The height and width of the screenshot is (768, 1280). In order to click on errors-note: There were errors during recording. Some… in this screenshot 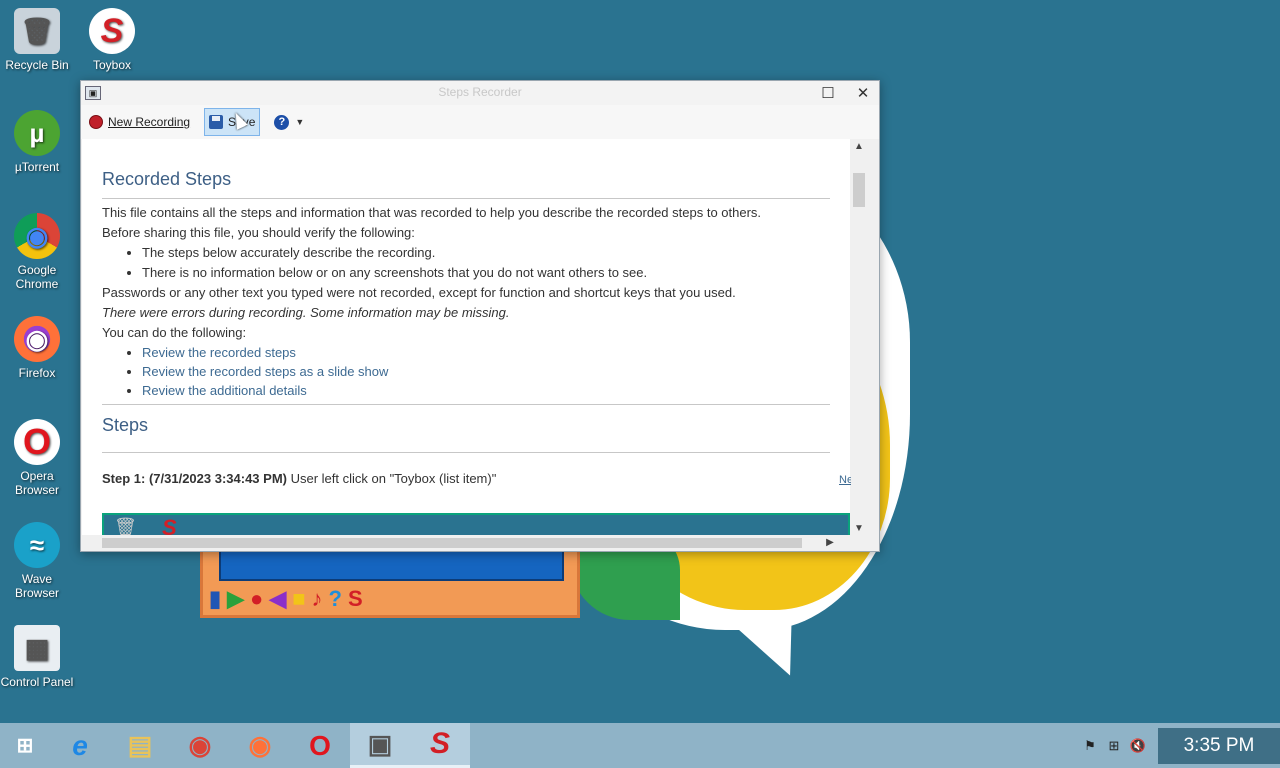, I will do `click(306, 312)`.